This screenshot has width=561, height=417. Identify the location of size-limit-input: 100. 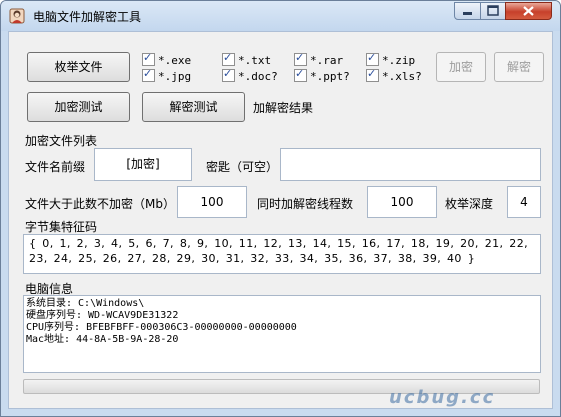
(212, 202).